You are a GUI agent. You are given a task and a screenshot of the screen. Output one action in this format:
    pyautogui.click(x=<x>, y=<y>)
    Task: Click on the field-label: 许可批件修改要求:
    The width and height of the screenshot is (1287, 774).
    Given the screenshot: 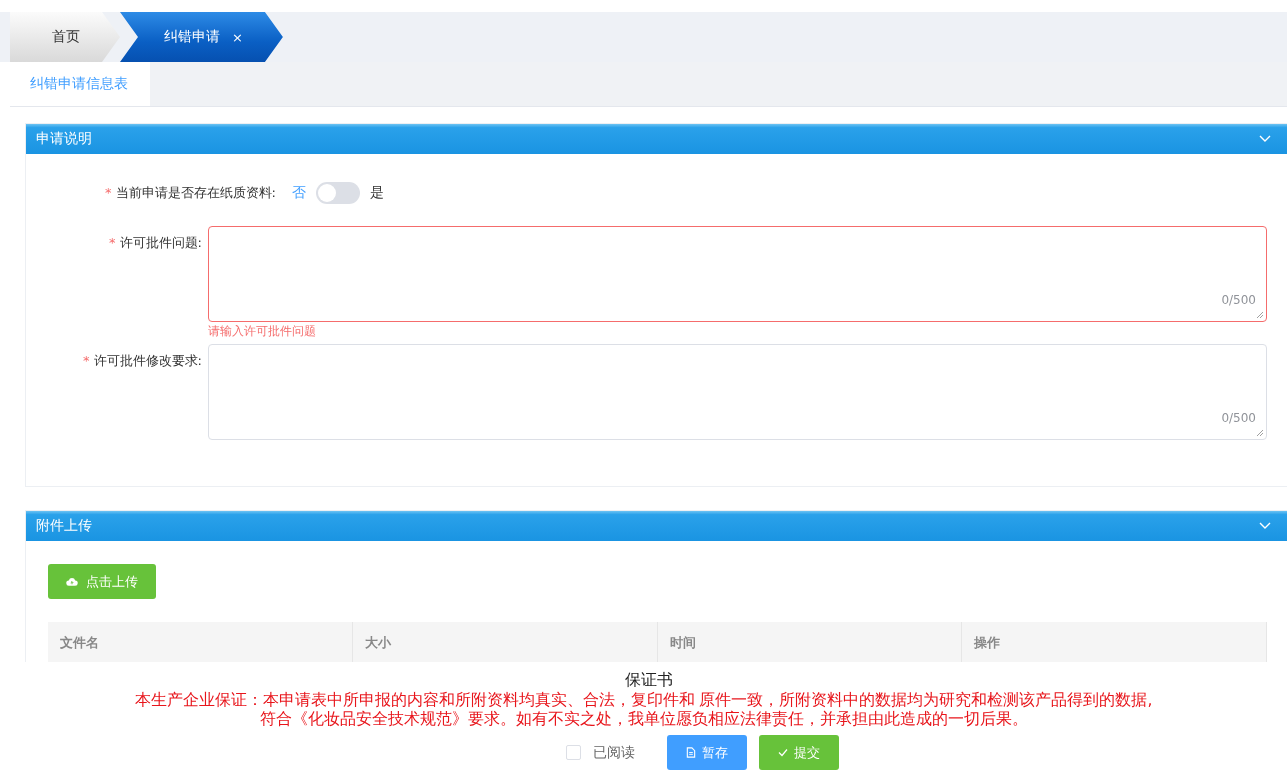 What is the action you would take?
    pyautogui.click(x=147, y=360)
    